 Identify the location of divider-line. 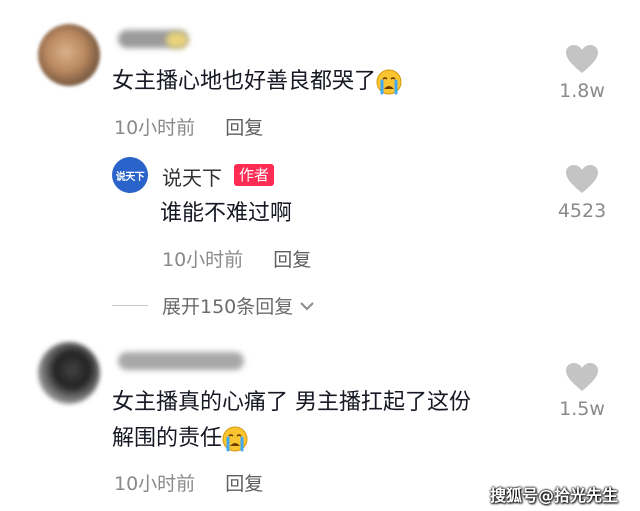
(130, 305).